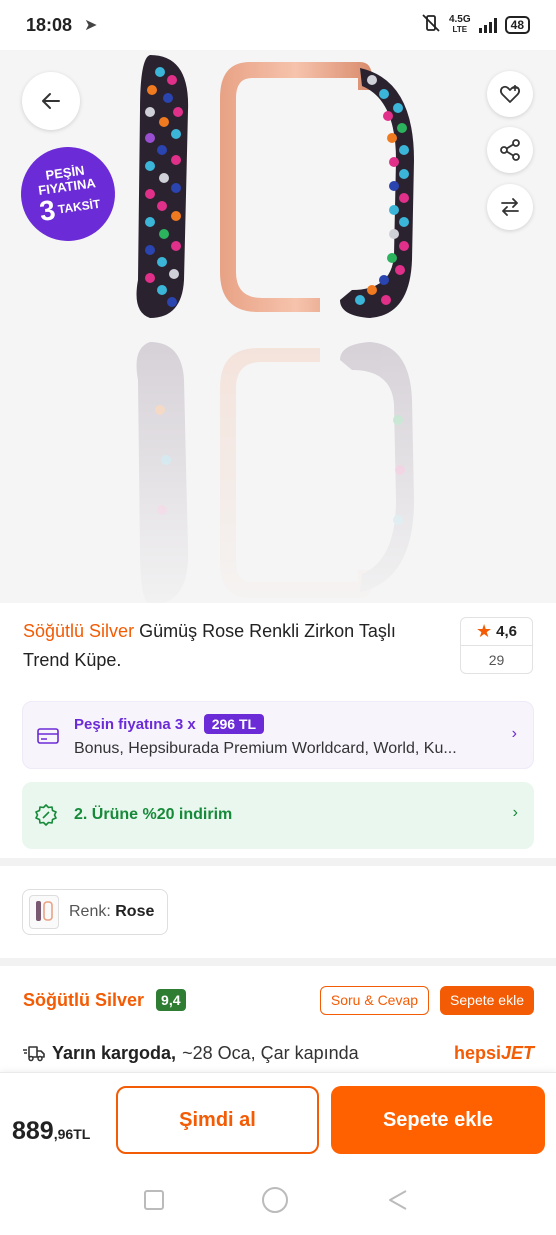 This screenshot has width=556, height=1235. Describe the element at coordinates (234, 724) in the screenshot. I see `installment-amount: 296 TL` at that location.